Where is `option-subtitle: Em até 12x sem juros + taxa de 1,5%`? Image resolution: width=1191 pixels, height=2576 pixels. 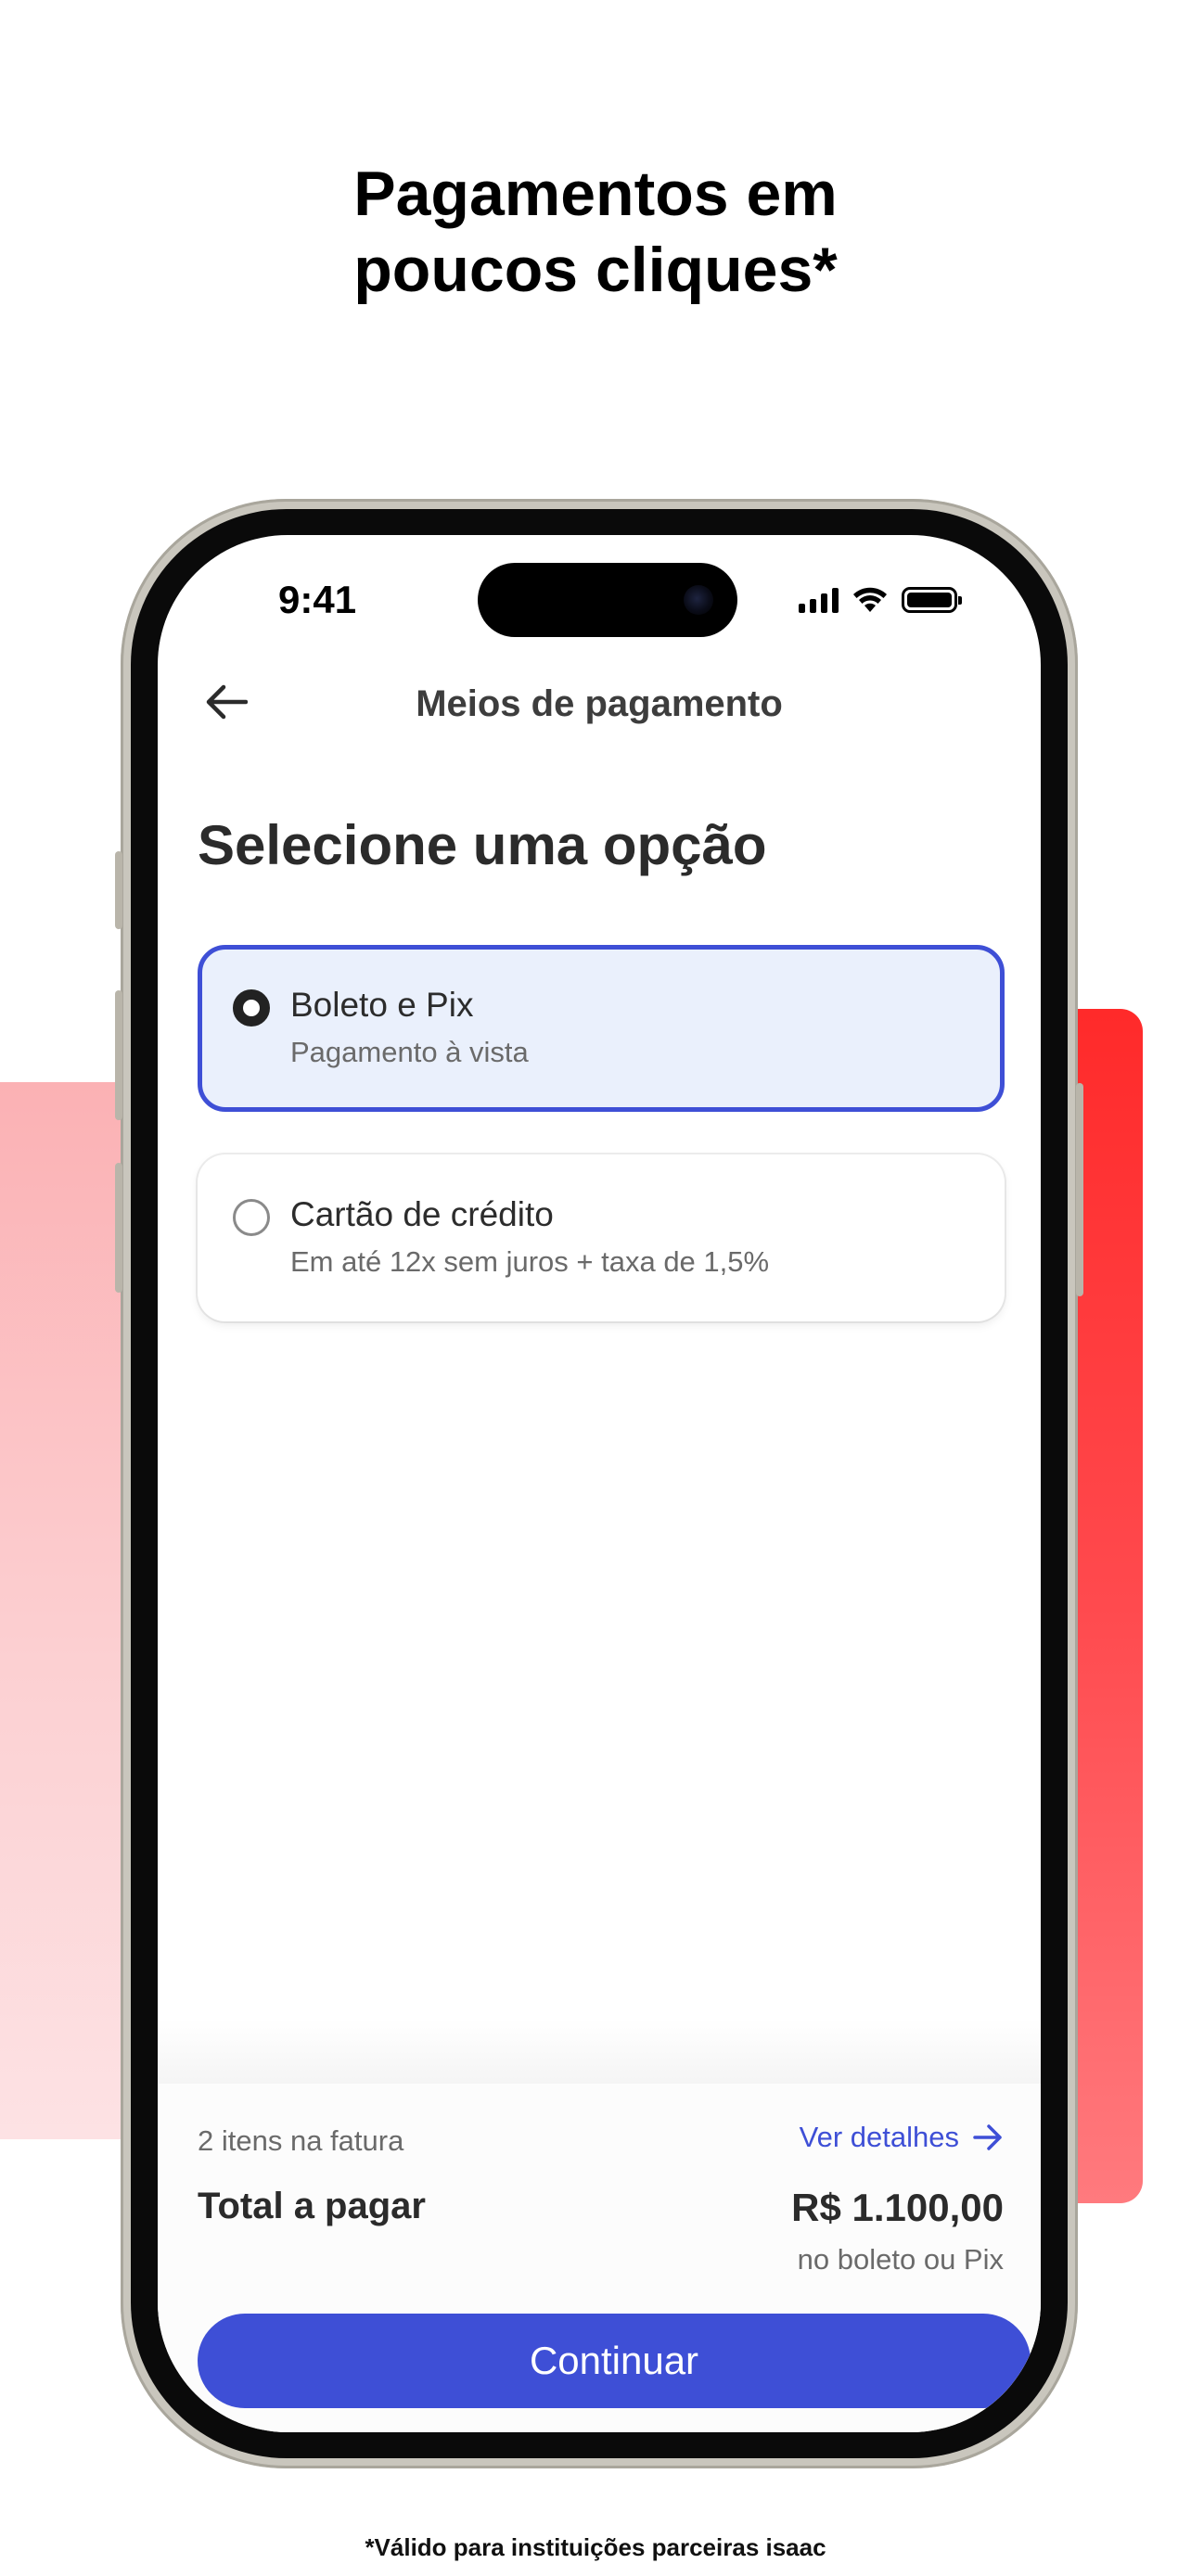 option-subtitle: Em até 12x sem juros + taxa de 1,5% is located at coordinates (530, 1261).